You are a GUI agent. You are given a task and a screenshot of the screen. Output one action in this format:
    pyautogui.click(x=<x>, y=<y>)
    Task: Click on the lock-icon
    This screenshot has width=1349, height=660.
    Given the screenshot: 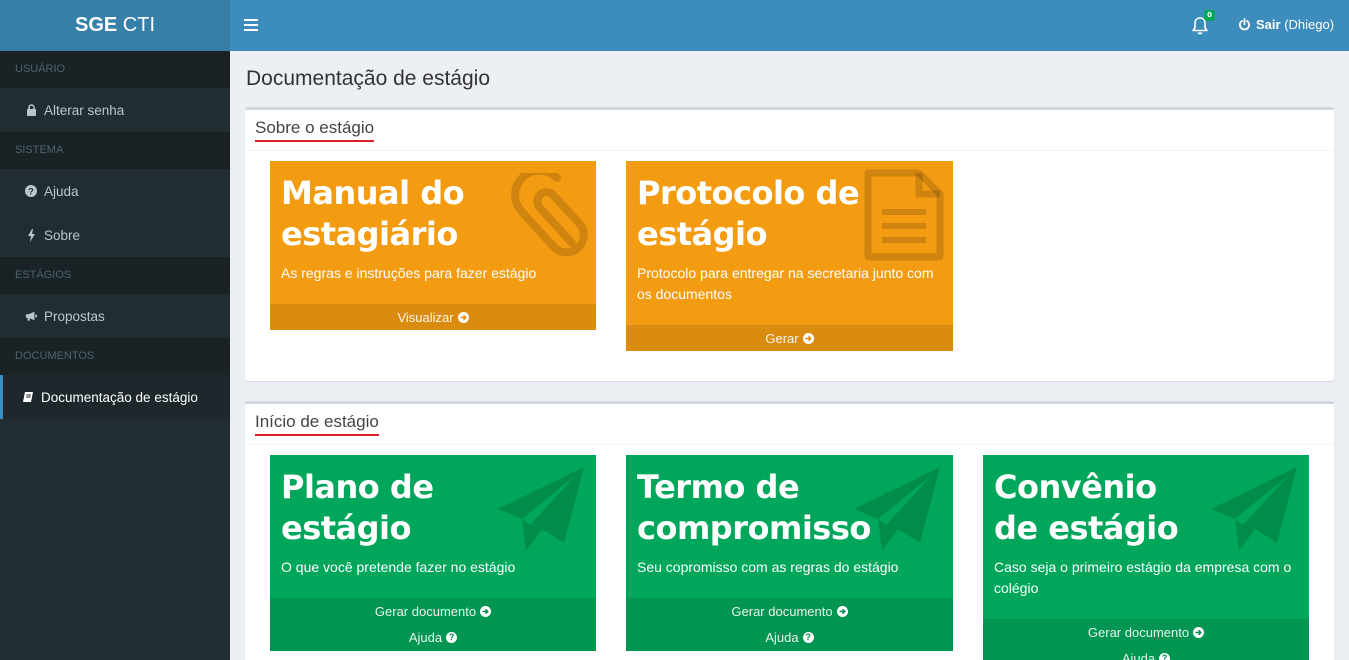 What is the action you would take?
    pyautogui.click(x=31, y=110)
    